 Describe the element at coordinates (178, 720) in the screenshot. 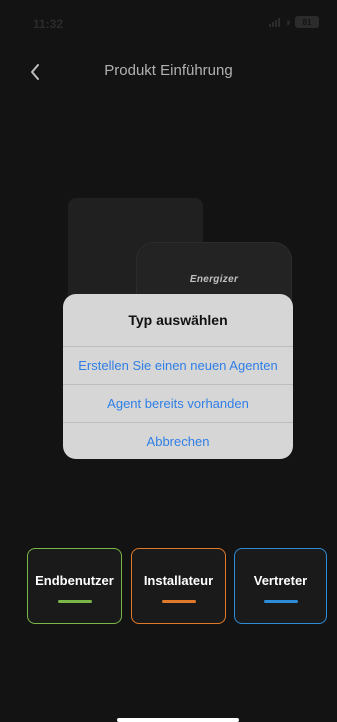

I see `home-indicator` at that location.